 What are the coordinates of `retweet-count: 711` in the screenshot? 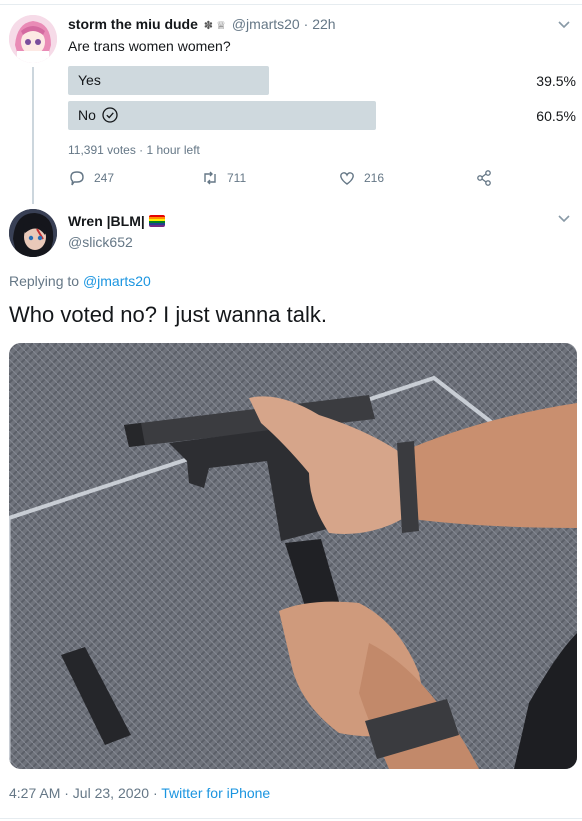 It's located at (237, 178).